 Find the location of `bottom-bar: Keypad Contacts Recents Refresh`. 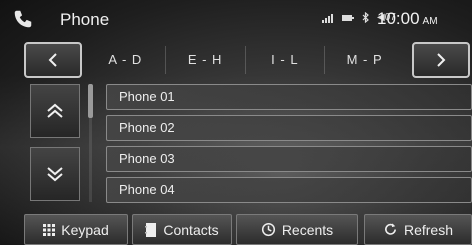

bottom-bar: Keypad Contacts Recents Refresh is located at coordinates (248, 229).